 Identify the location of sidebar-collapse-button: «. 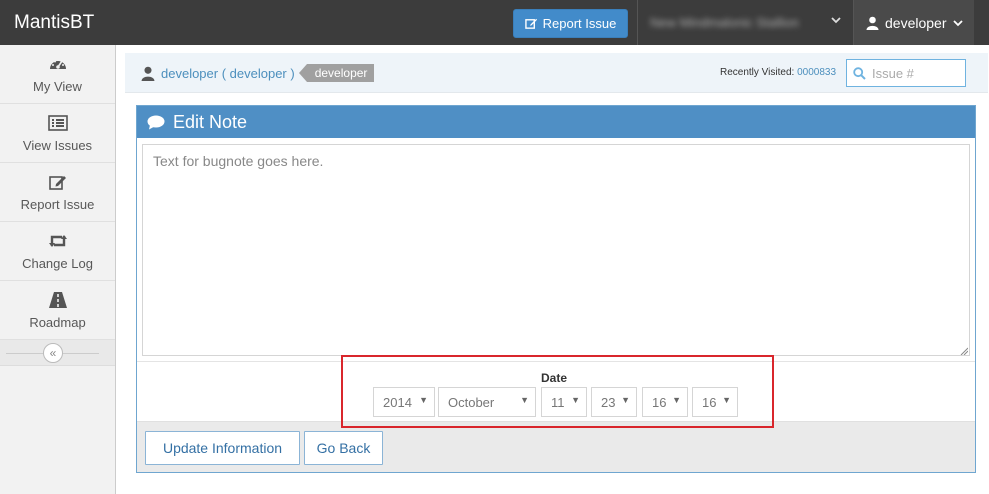
(53, 353).